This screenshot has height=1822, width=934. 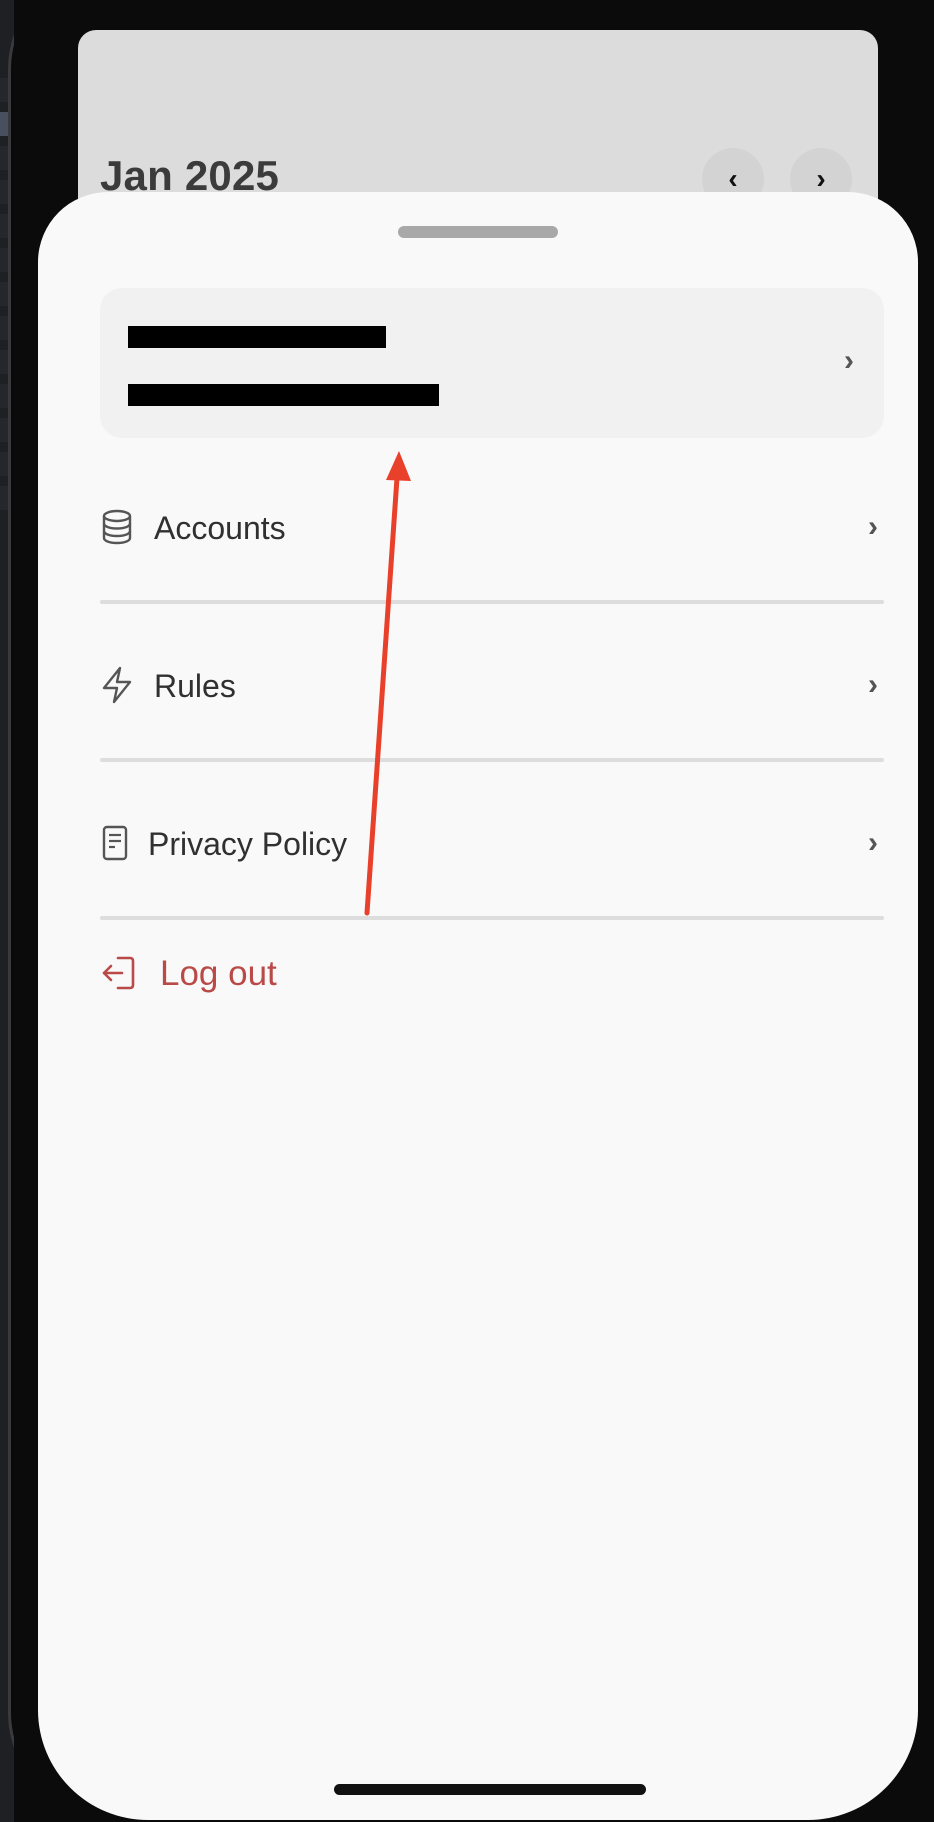 What do you see at coordinates (490, 1789) in the screenshot?
I see `home-indicator` at bounding box center [490, 1789].